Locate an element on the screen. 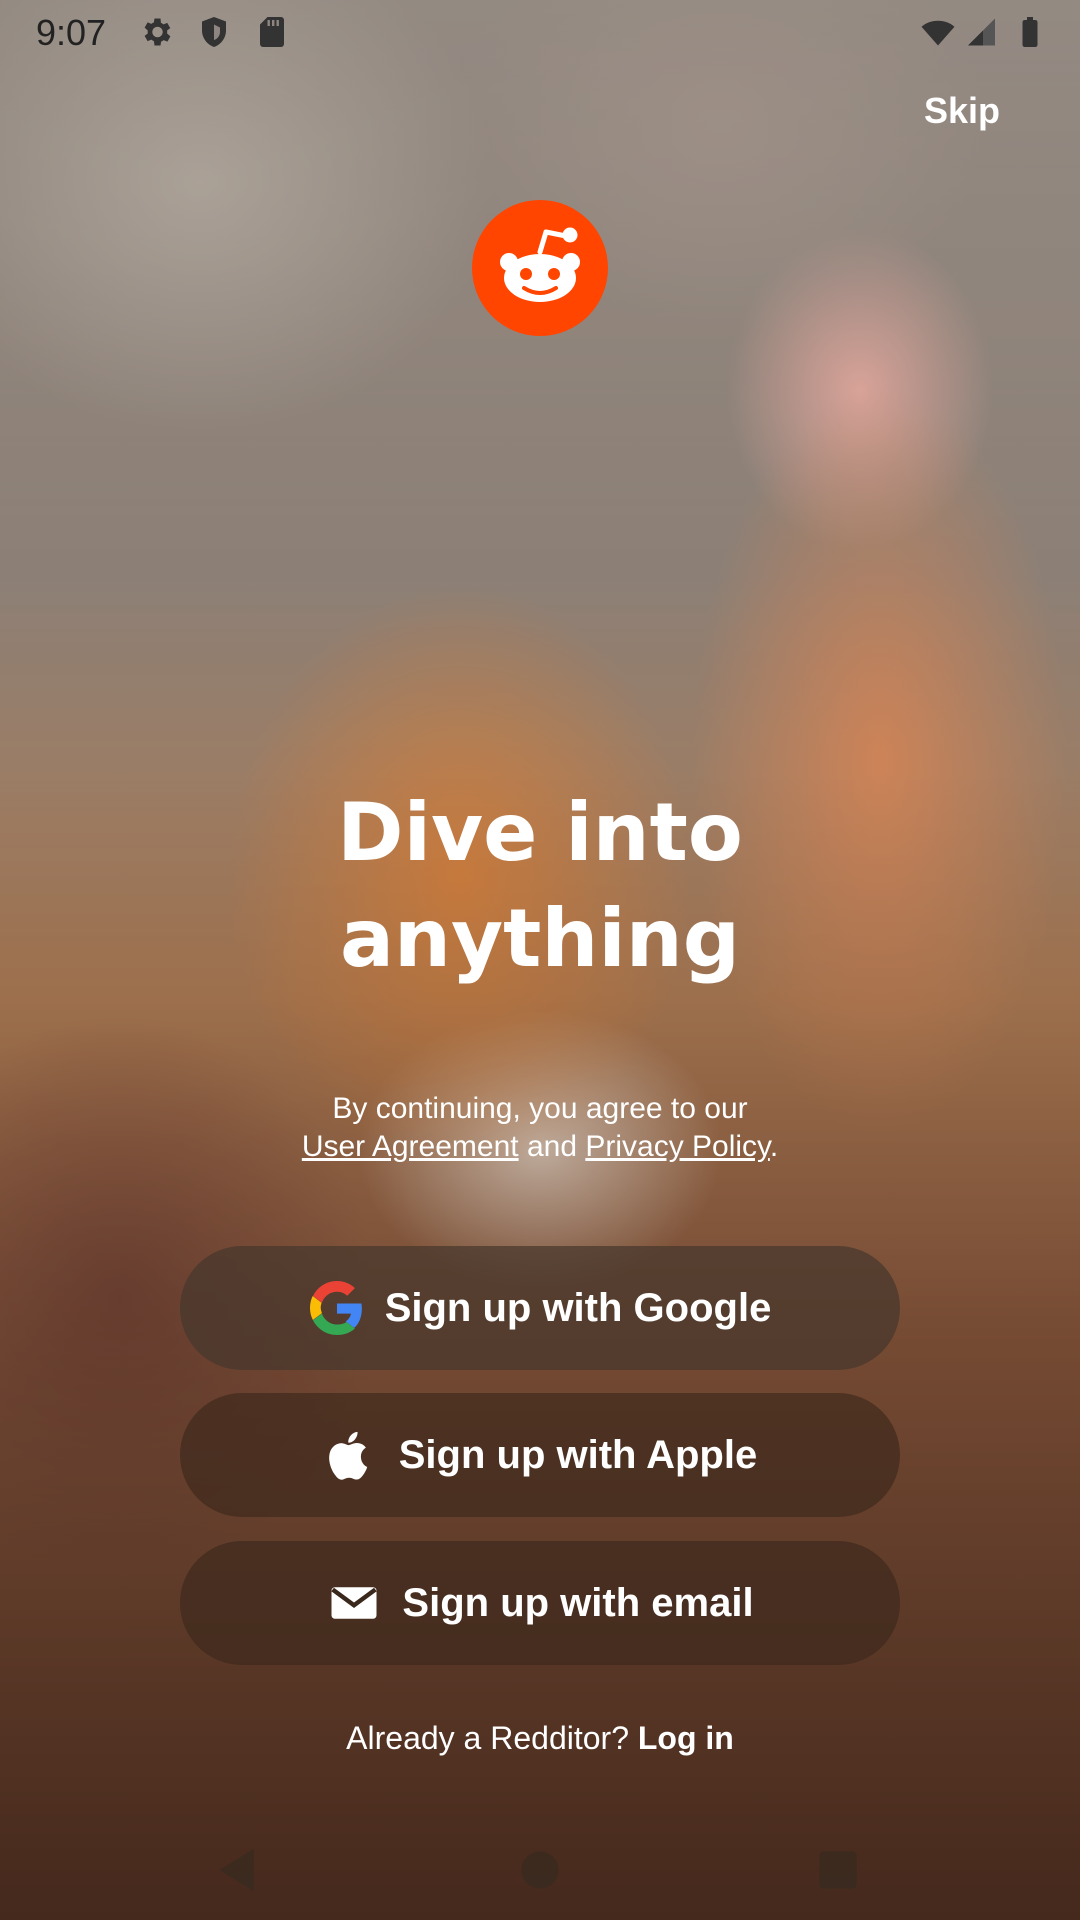 This screenshot has height=1920, width=1080. sign-up-email-label: Sign up with email is located at coordinates (578, 1602).